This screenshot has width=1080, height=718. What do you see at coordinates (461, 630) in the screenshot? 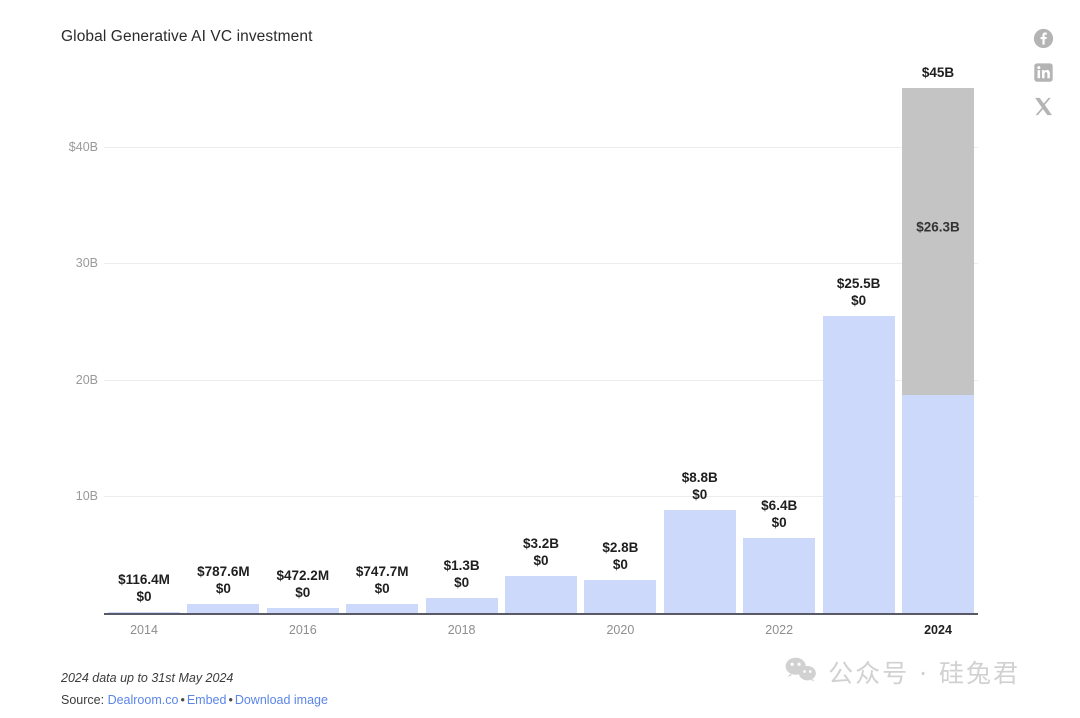
I see `x-axis-tick-label: 2018` at bounding box center [461, 630].